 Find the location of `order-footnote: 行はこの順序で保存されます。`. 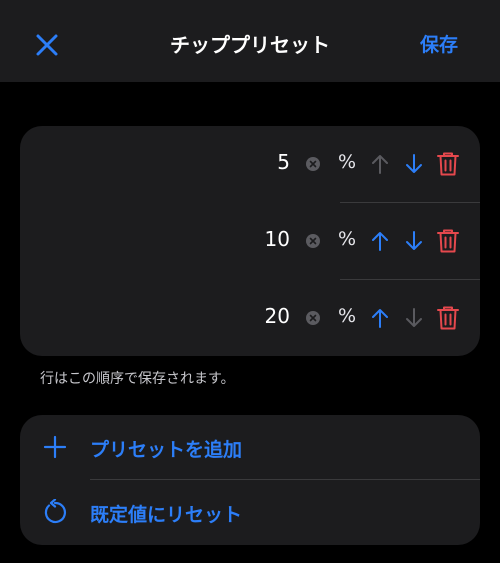

order-footnote: 行はこの順序で保存されます。 is located at coordinates (137, 379).